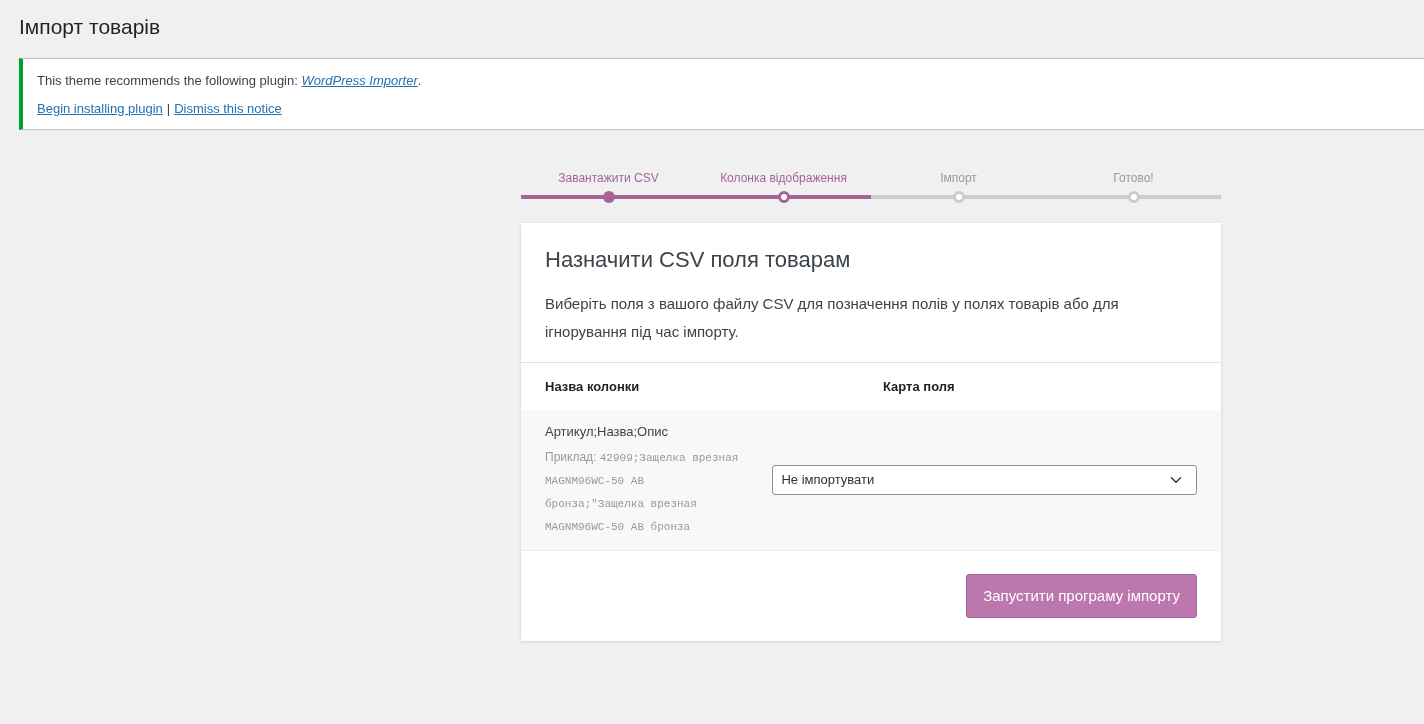  Describe the element at coordinates (958, 179) in the screenshot. I see `step-label: Імпорт` at that location.